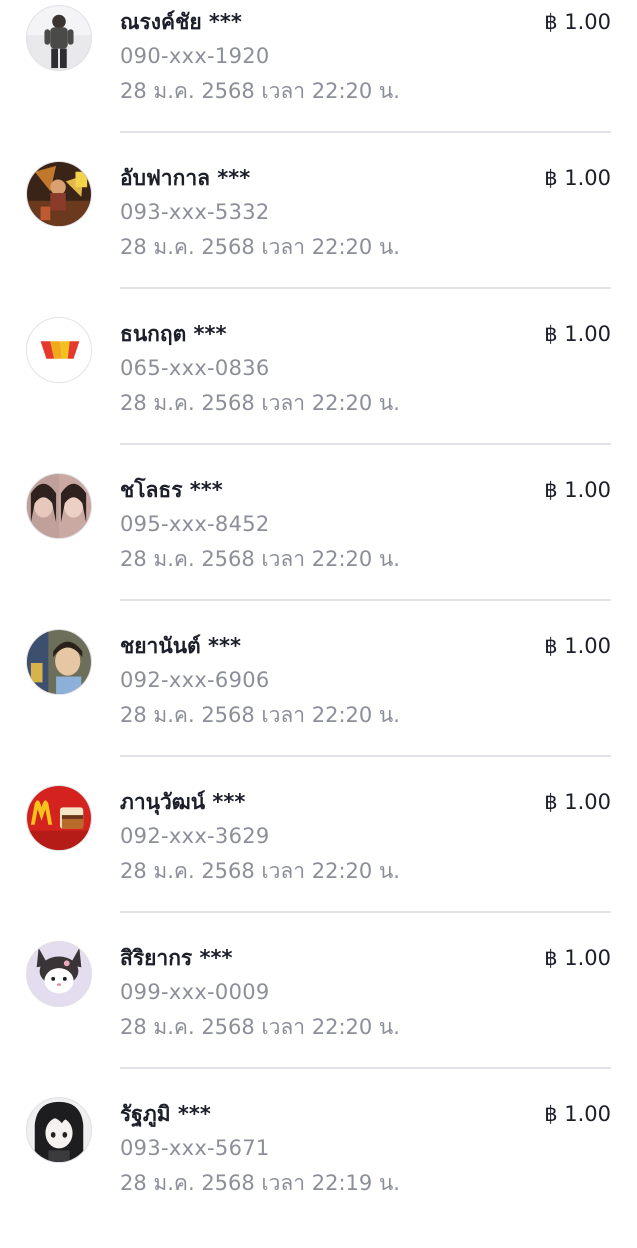 The width and height of the screenshot is (637, 1248). Describe the element at coordinates (195, 368) in the screenshot. I see `recipient-phone: 065-xxx-0836` at that location.